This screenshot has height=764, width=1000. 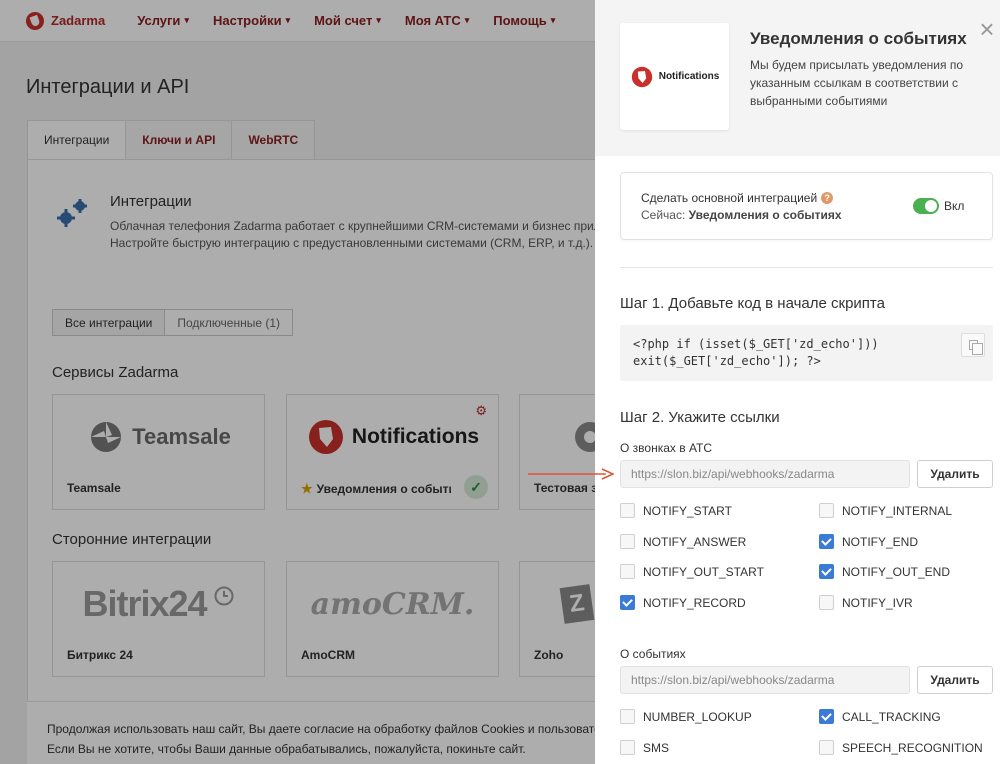 I want to click on step2-title: Шаг 2. Укажите ссылки, so click(x=700, y=417).